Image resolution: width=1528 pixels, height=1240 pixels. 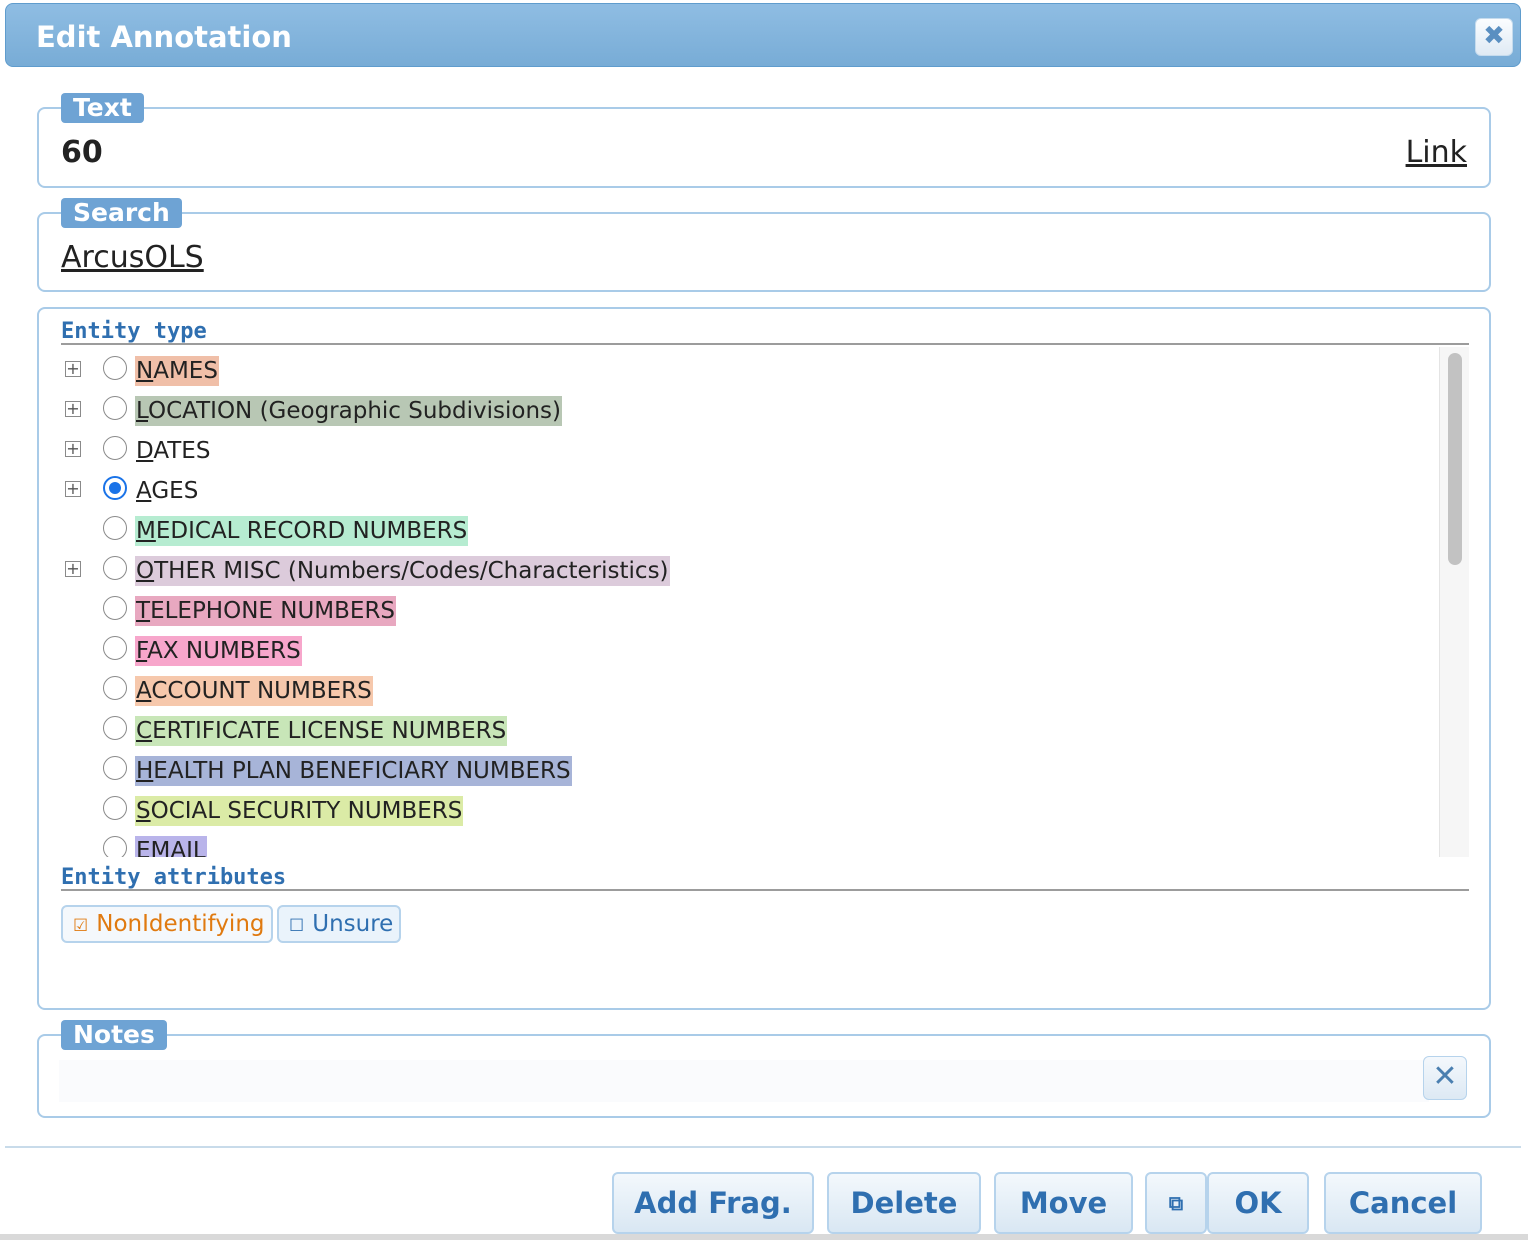 What do you see at coordinates (764, 245) in the screenshot?
I see `search-fieldset: Search ArcusOLS` at bounding box center [764, 245].